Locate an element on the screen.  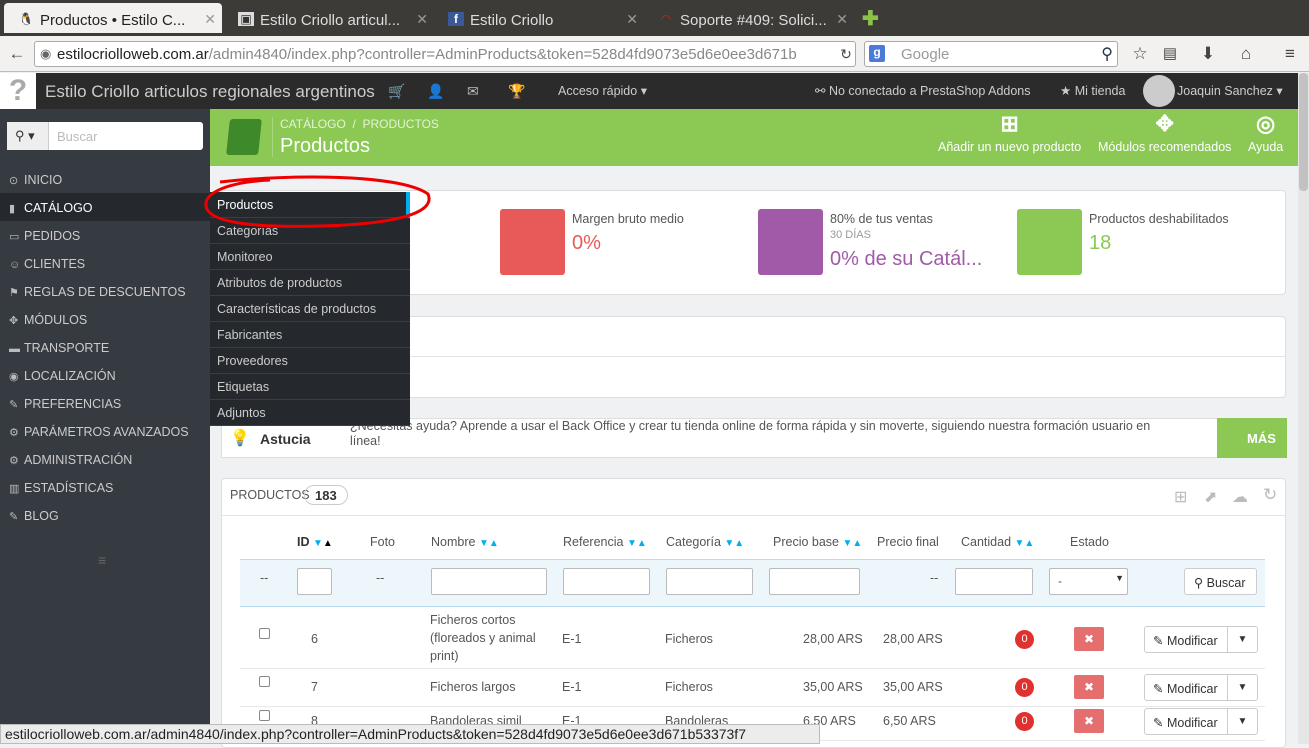
submenu-item-4: Características de productos is located at coordinates (310, 309).